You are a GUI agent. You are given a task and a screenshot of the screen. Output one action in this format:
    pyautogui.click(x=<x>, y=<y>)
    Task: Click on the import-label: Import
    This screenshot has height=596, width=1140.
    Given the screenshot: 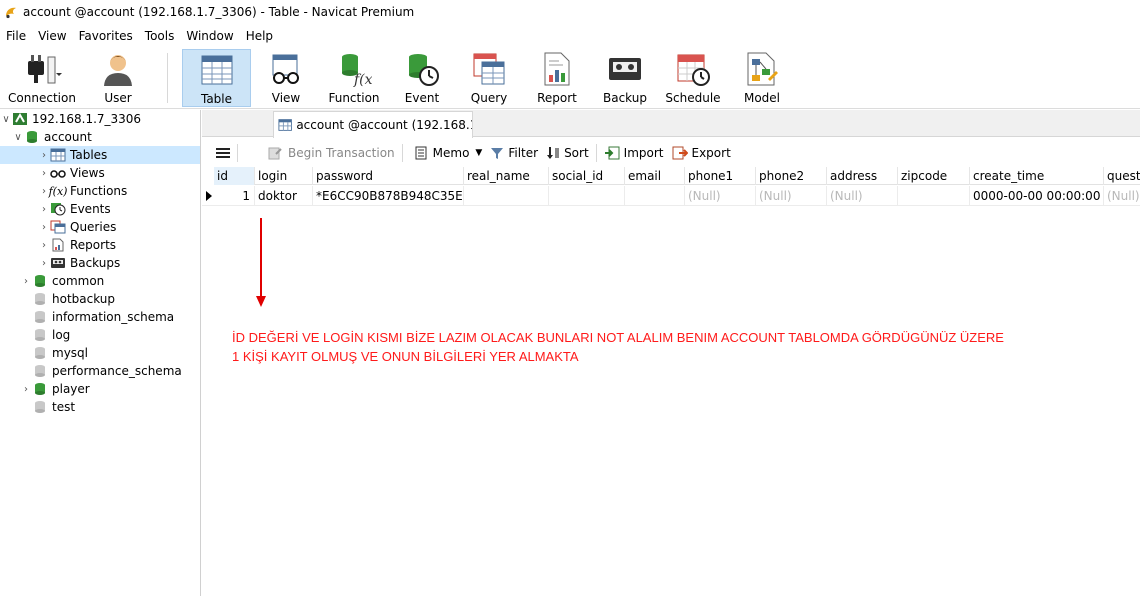 What is the action you would take?
    pyautogui.click(x=643, y=153)
    